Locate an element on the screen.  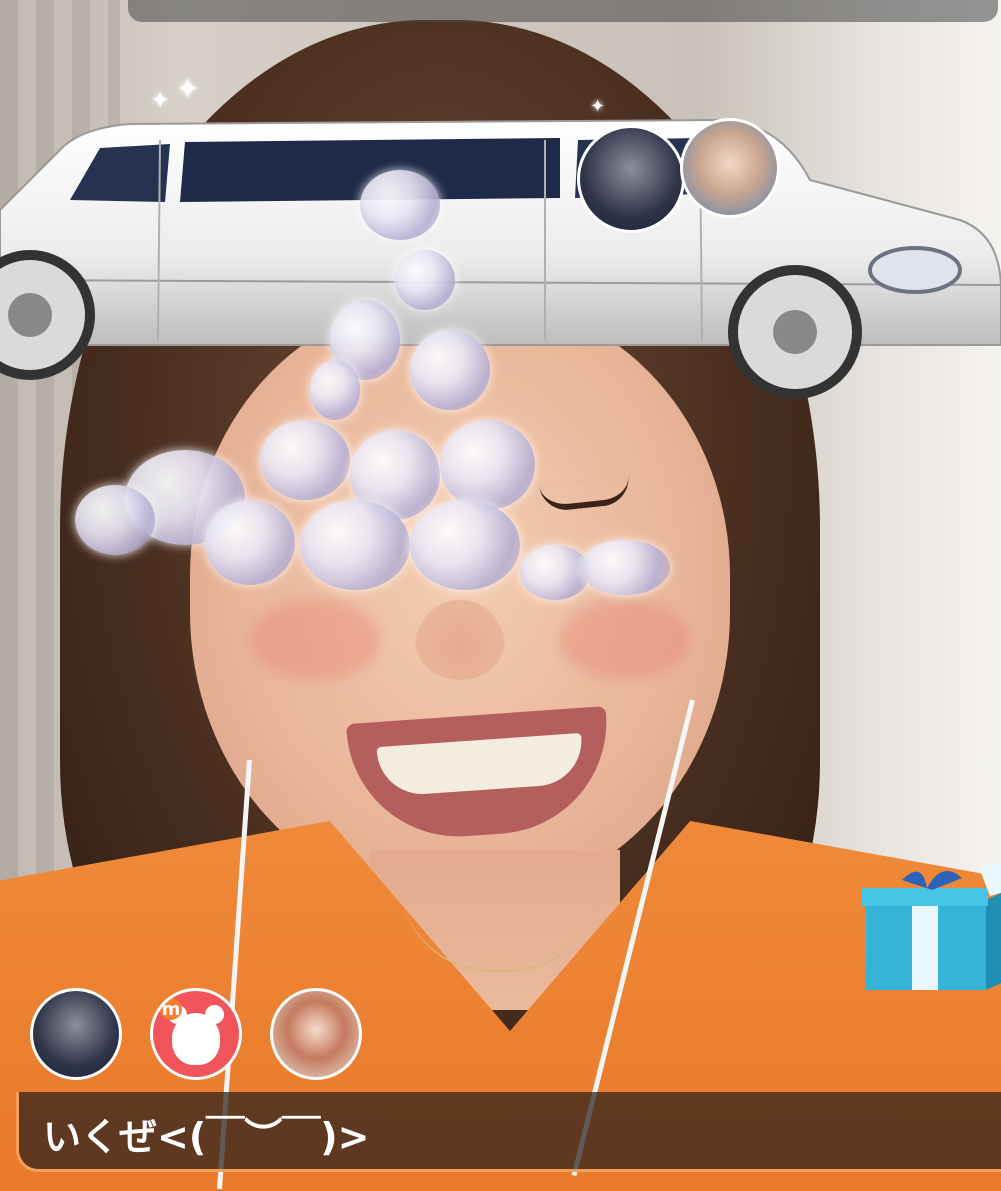
comment-message: いくぜ<(￣︶￣)> is located at coordinates (508, 1132).